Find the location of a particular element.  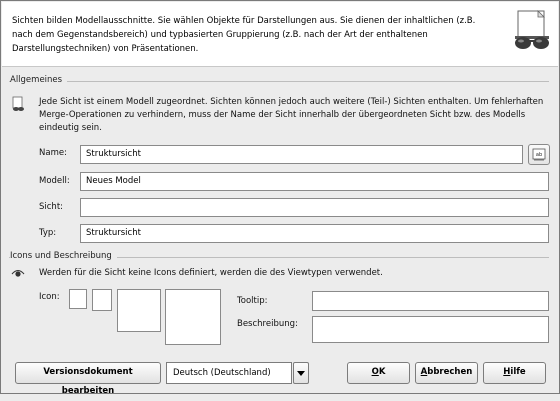

svg-text: ab is located at coordinates (539, 155).